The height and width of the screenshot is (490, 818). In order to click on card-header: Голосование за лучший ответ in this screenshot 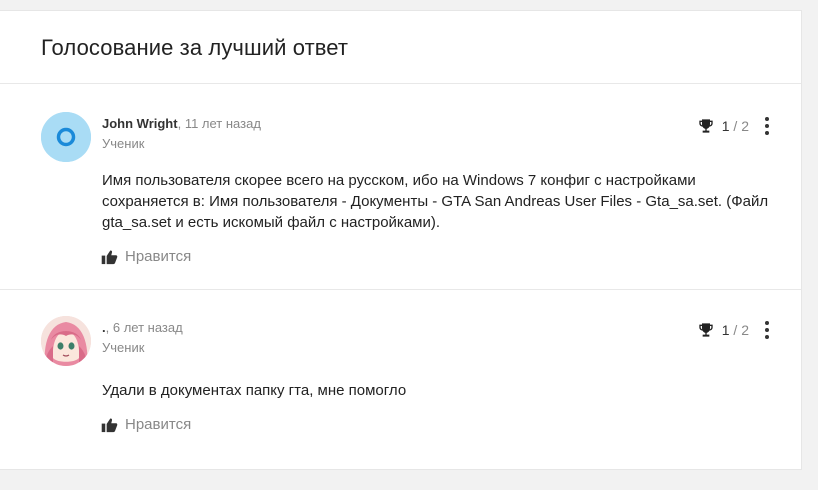, I will do `click(400, 47)`.